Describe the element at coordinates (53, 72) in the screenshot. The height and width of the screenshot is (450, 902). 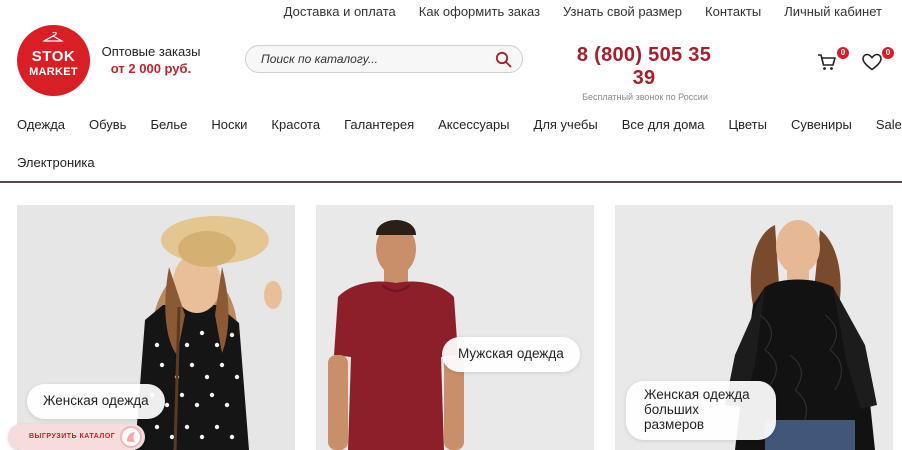
I see `logo-text-market: MARKET` at that location.